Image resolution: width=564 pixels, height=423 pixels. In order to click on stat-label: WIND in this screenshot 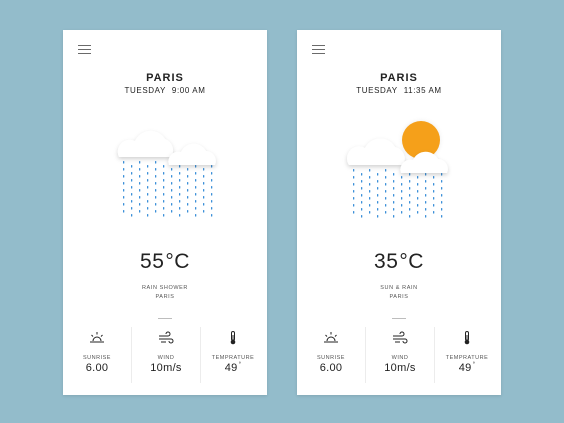, I will do `click(400, 358)`.